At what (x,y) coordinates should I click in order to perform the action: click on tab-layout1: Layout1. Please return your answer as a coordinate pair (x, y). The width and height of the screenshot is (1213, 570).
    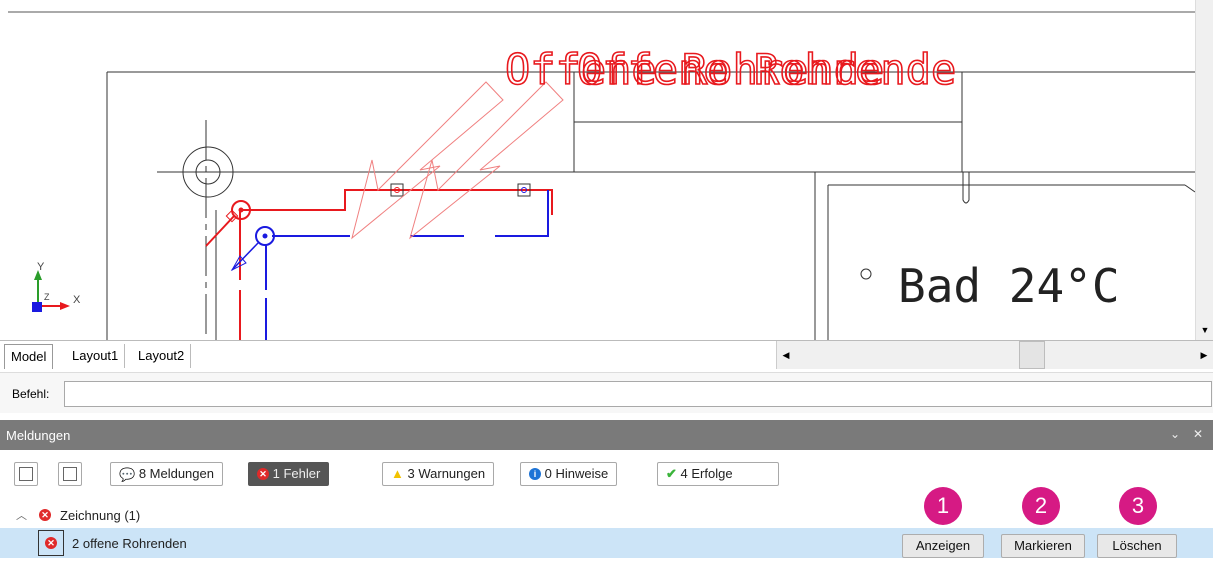
    Looking at the image, I should click on (96, 356).